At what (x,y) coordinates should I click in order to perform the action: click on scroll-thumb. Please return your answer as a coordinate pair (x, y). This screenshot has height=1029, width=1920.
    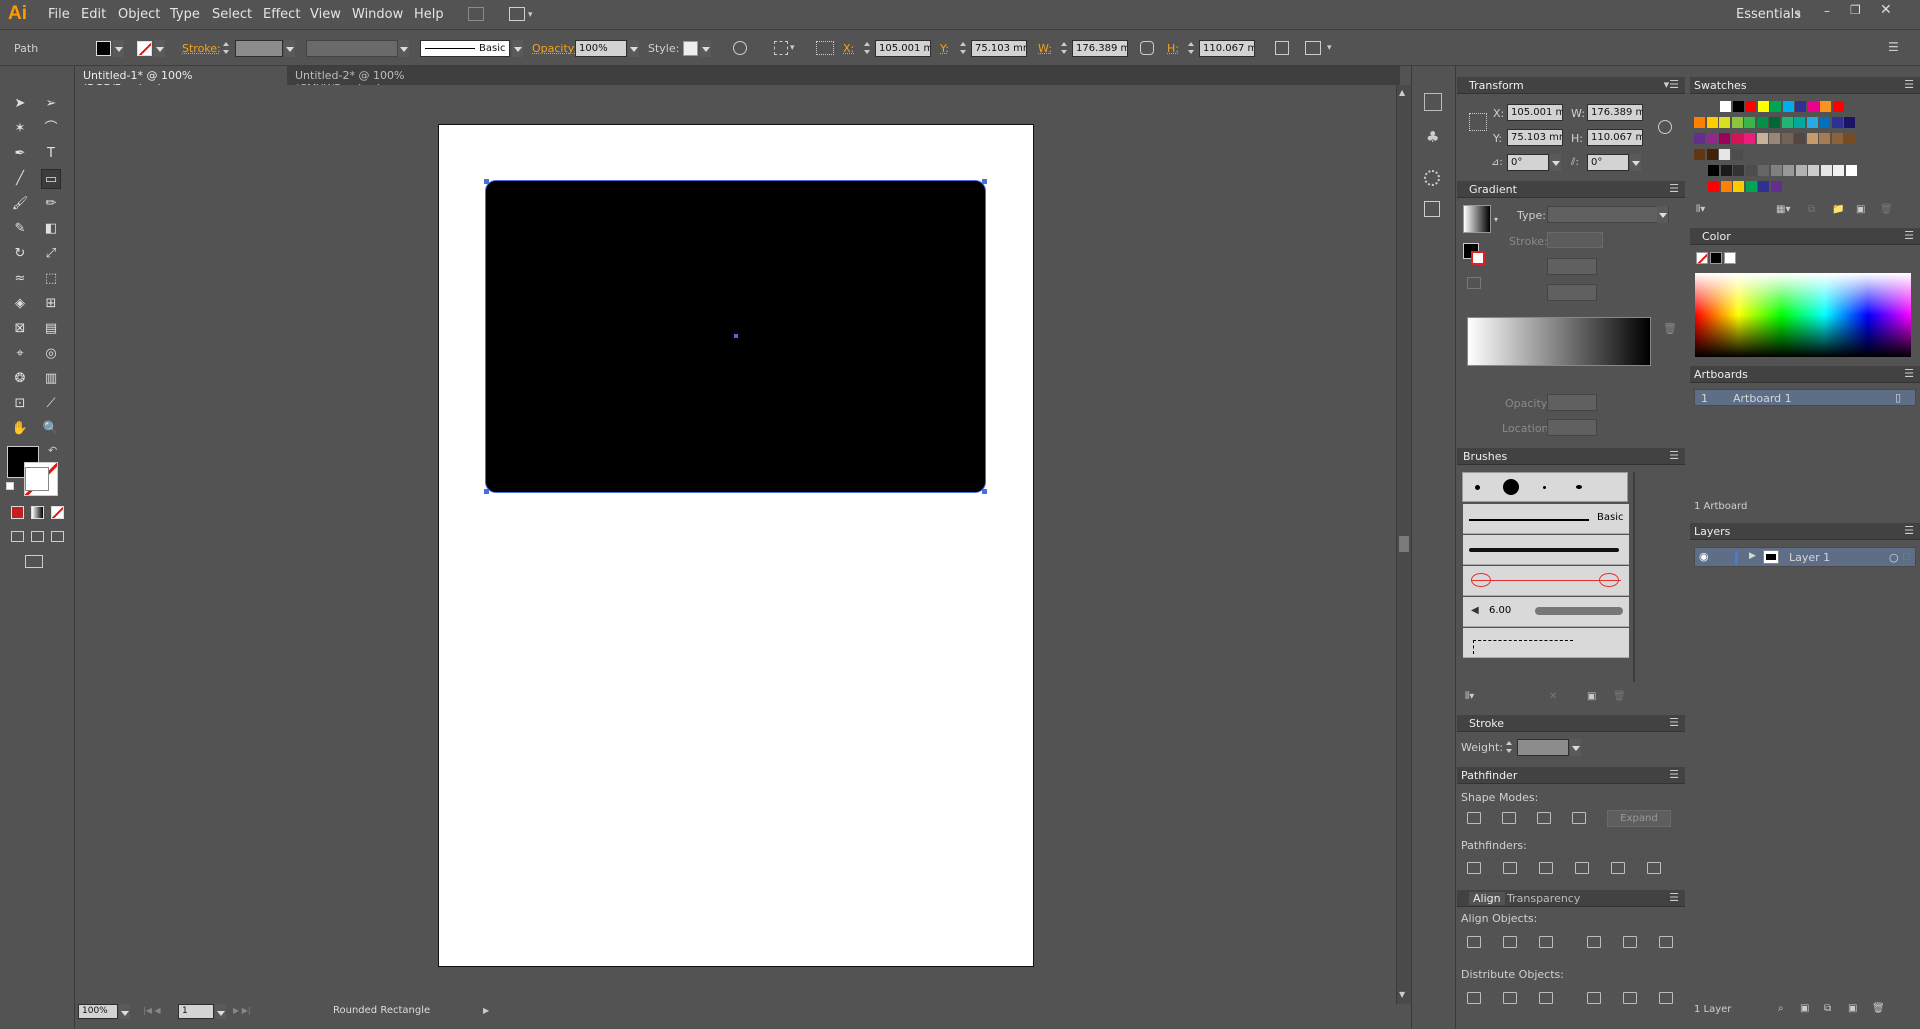
    Looking at the image, I should click on (1404, 544).